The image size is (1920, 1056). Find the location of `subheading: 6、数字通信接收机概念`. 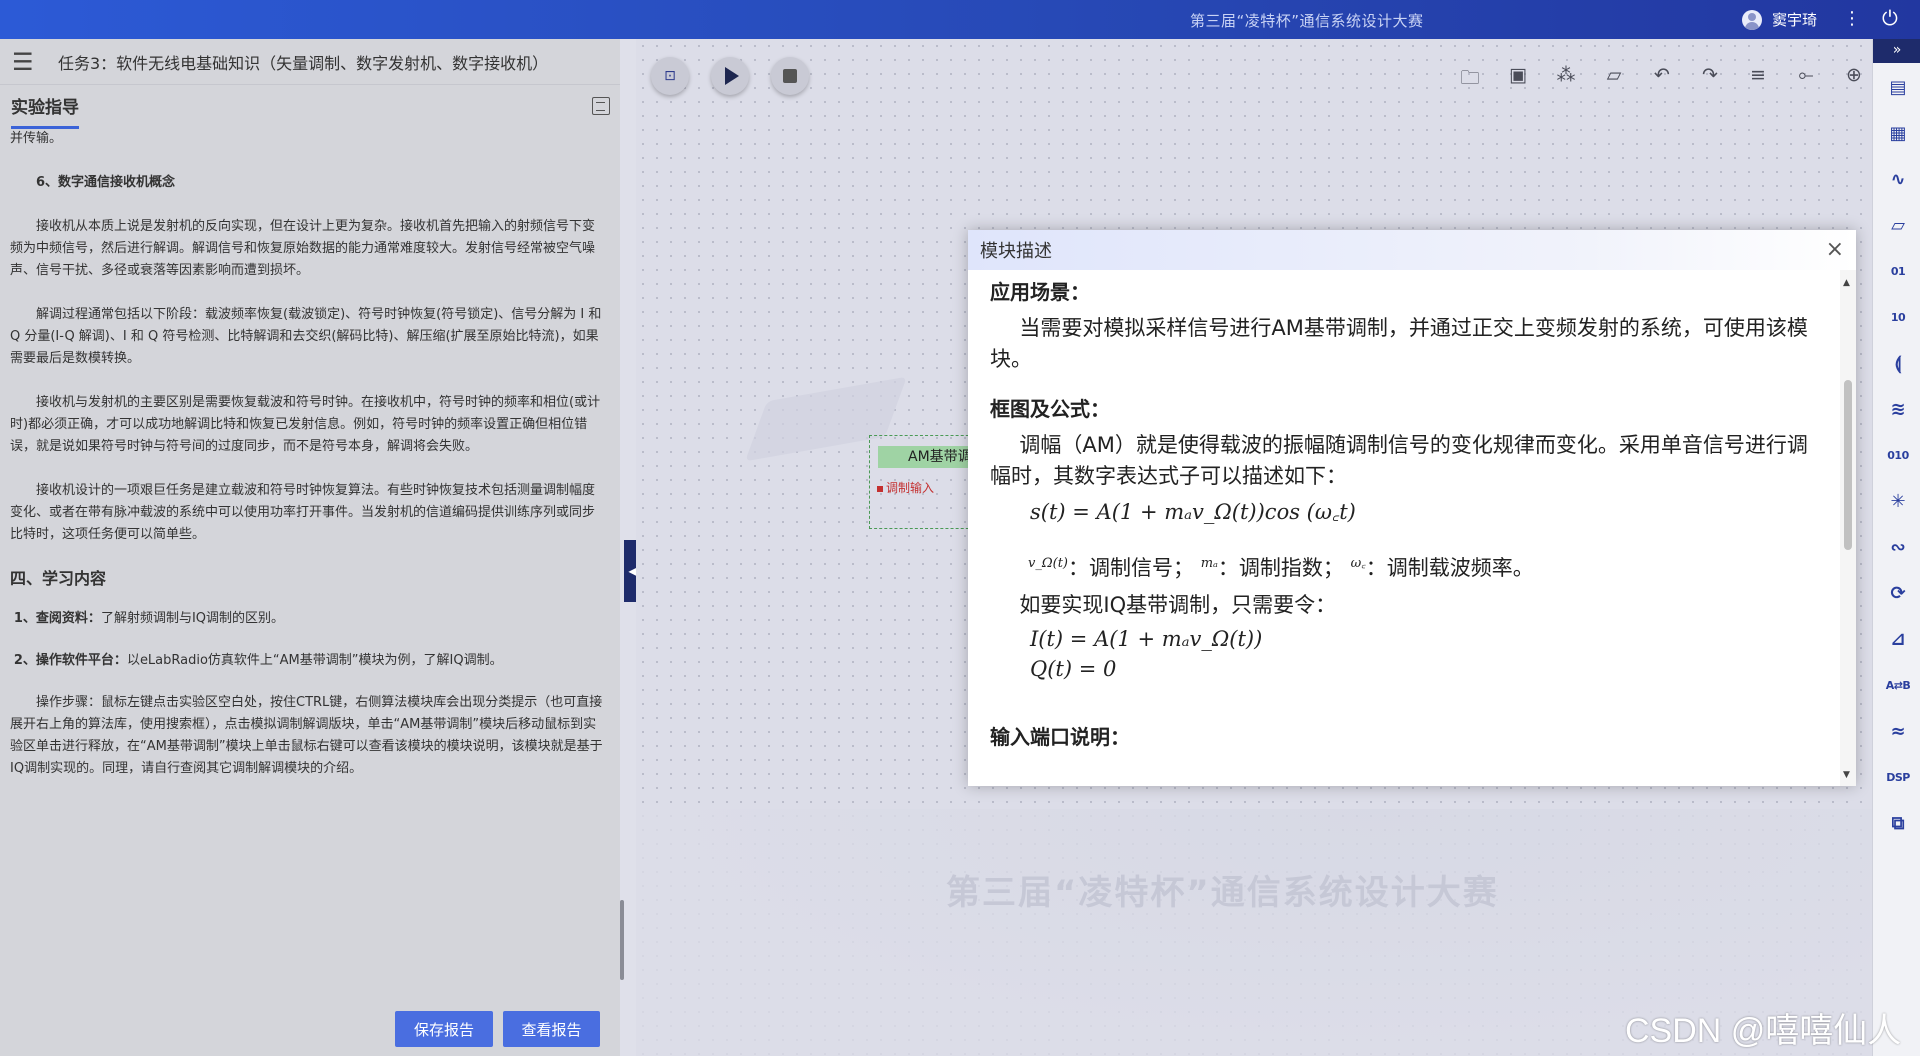

subheading: 6、数字通信接收机概念 is located at coordinates (106, 182).